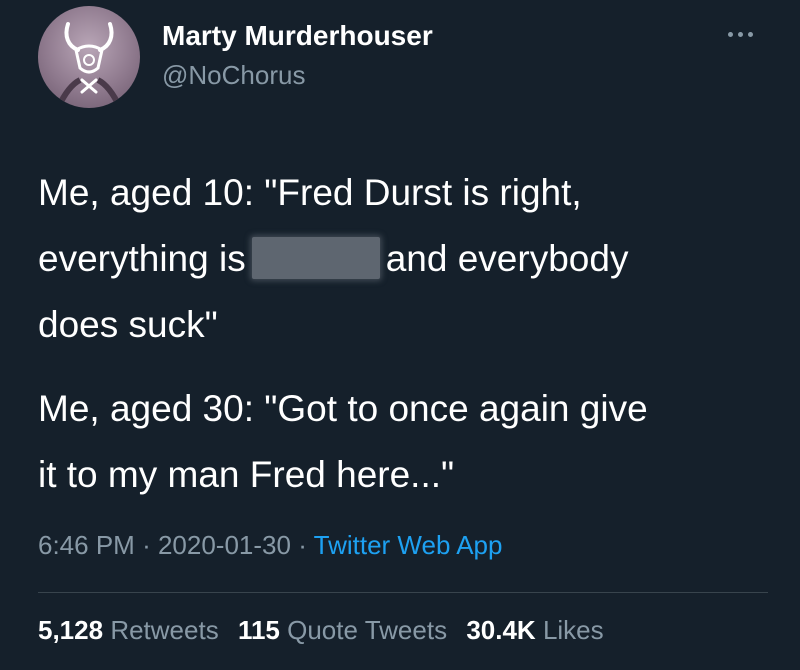  What do you see at coordinates (128, 324) in the screenshot?
I see `tweet-line: does suck"` at bounding box center [128, 324].